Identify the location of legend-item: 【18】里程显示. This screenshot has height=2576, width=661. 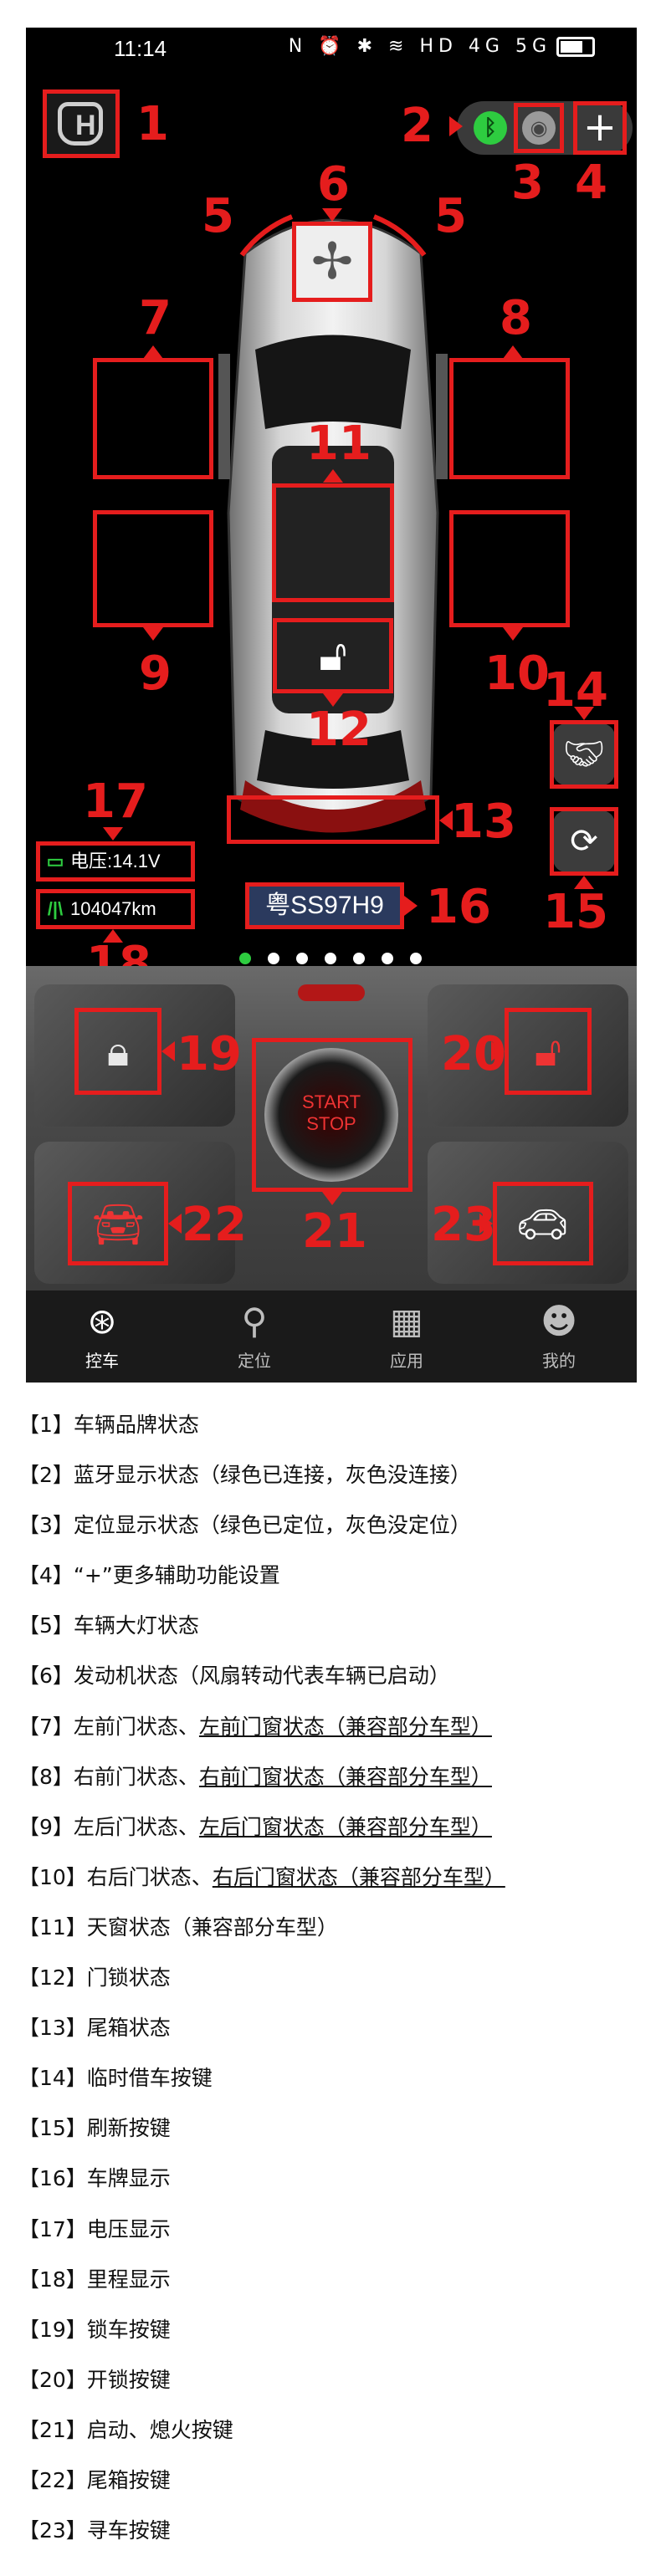
(94, 2279).